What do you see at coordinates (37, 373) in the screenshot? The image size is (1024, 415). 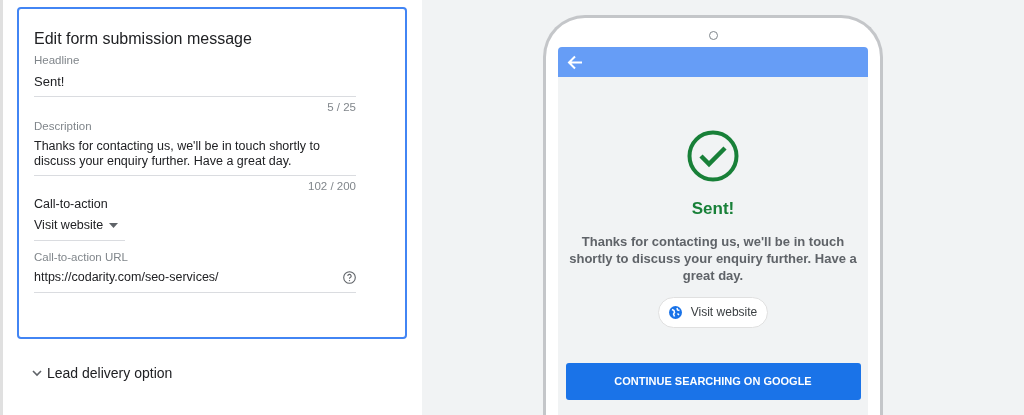 I see `chevron-icon` at bounding box center [37, 373].